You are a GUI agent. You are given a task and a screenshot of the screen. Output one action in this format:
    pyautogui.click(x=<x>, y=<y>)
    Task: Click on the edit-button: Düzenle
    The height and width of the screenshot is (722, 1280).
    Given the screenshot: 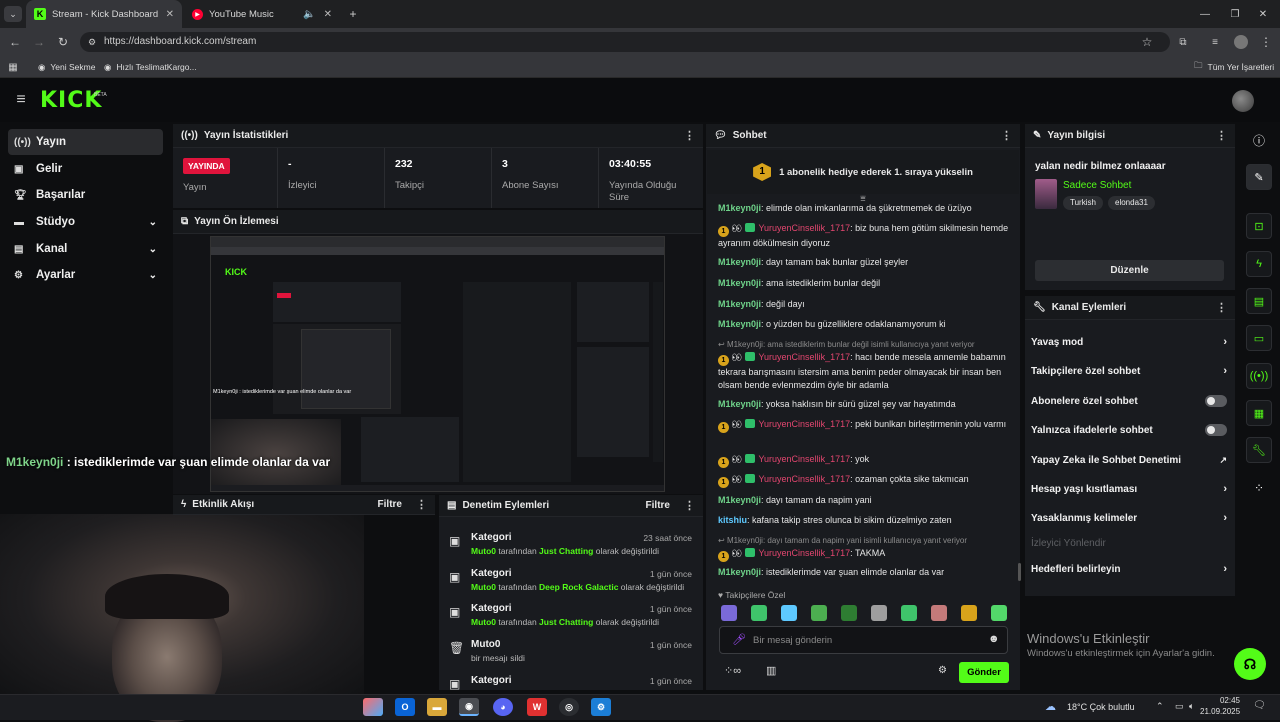 What is the action you would take?
    pyautogui.click(x=1129, y=270)
    